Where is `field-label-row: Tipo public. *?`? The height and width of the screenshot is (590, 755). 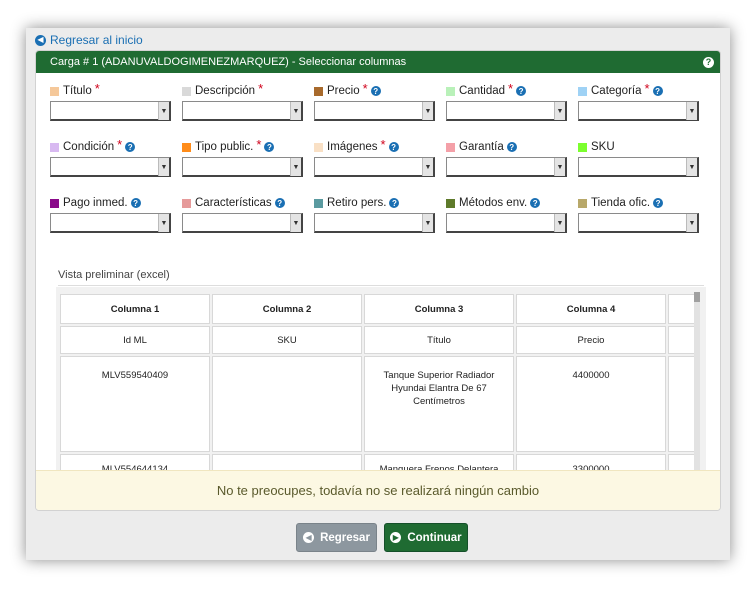 field-label-row: Tipo public. *? is located at coordinates (248, 145).